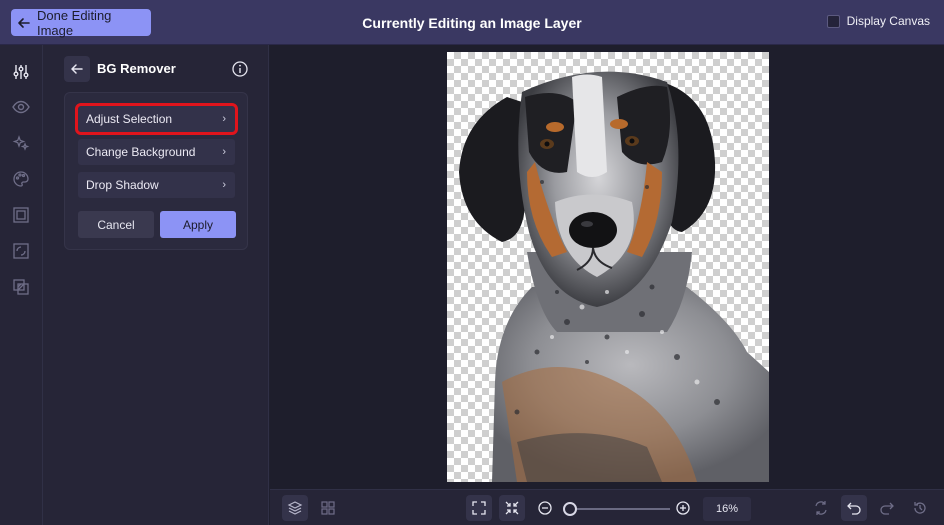 This screenshot has height=525, width=944. I want to click on sparkle-icon, so click(21, 143).